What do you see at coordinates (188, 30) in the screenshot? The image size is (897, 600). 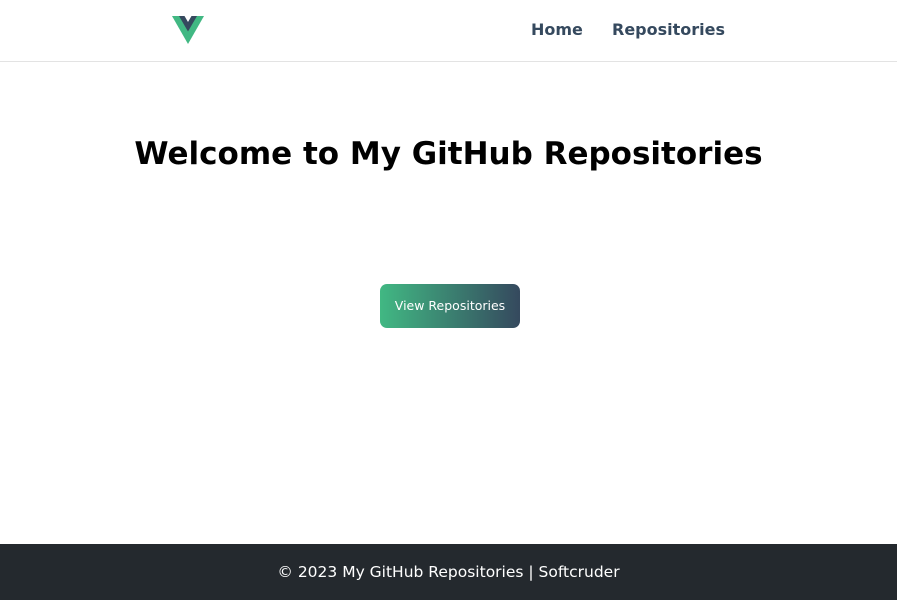 I see `vue-logo-icon` at bounding box center [188, 30].